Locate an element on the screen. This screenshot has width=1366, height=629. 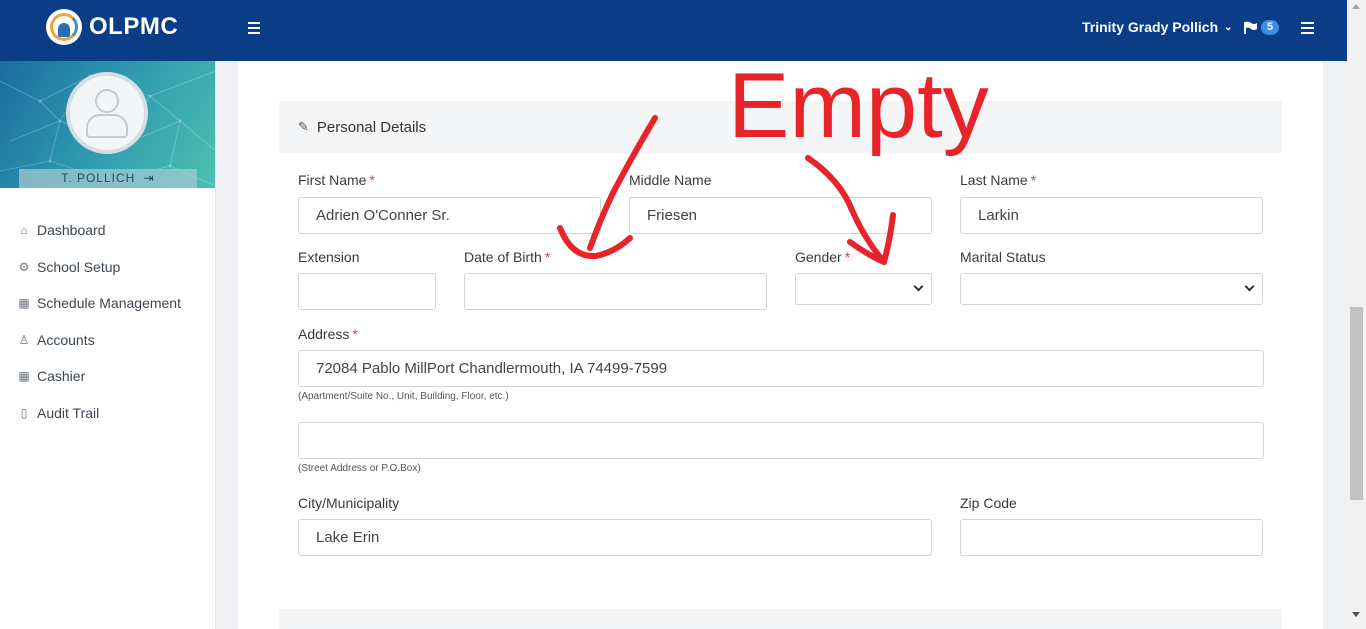
gender-select is located at coordinates (863, 289).